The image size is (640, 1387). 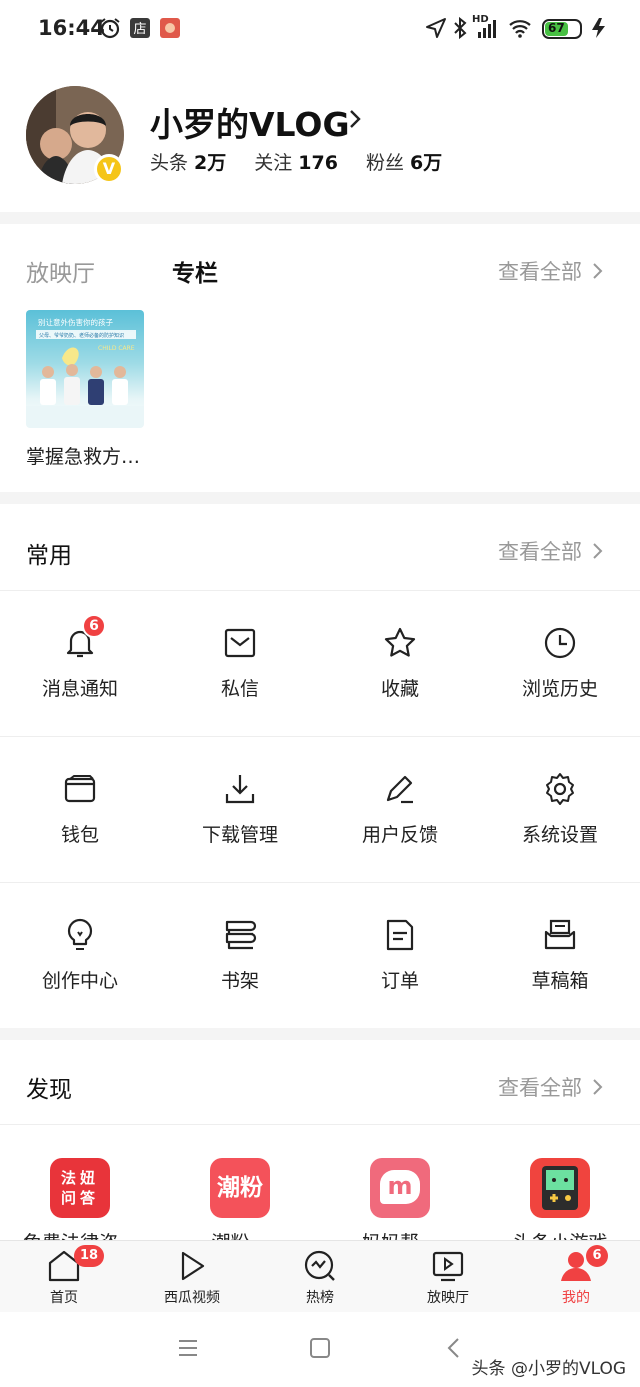 What do you see at coordinates (560, 643) in the screenshot?
I see `clock-icon` at bounding box center [560, 643].